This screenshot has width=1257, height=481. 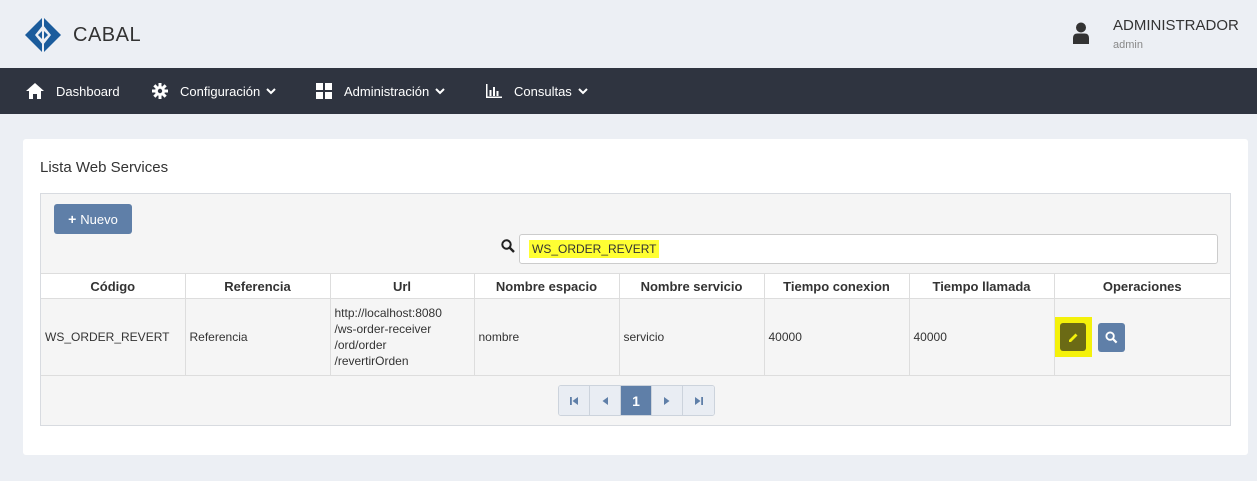 What do you see at coordinates (982, 286) in the screenshot?
I see `column-header-tiempo-llamada: Tiempo llamada` at bounding box center [982, 286].